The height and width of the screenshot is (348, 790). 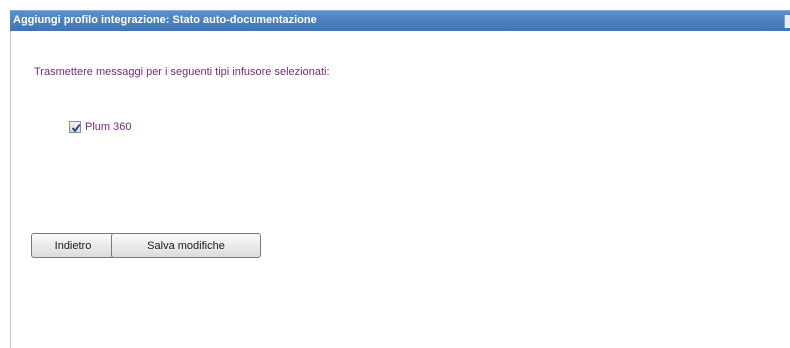 What do you see at coordinates (186, 245) in the screenshot?
I see `save-changes-button: Salva modifiche` at bounding box center [186, 245].